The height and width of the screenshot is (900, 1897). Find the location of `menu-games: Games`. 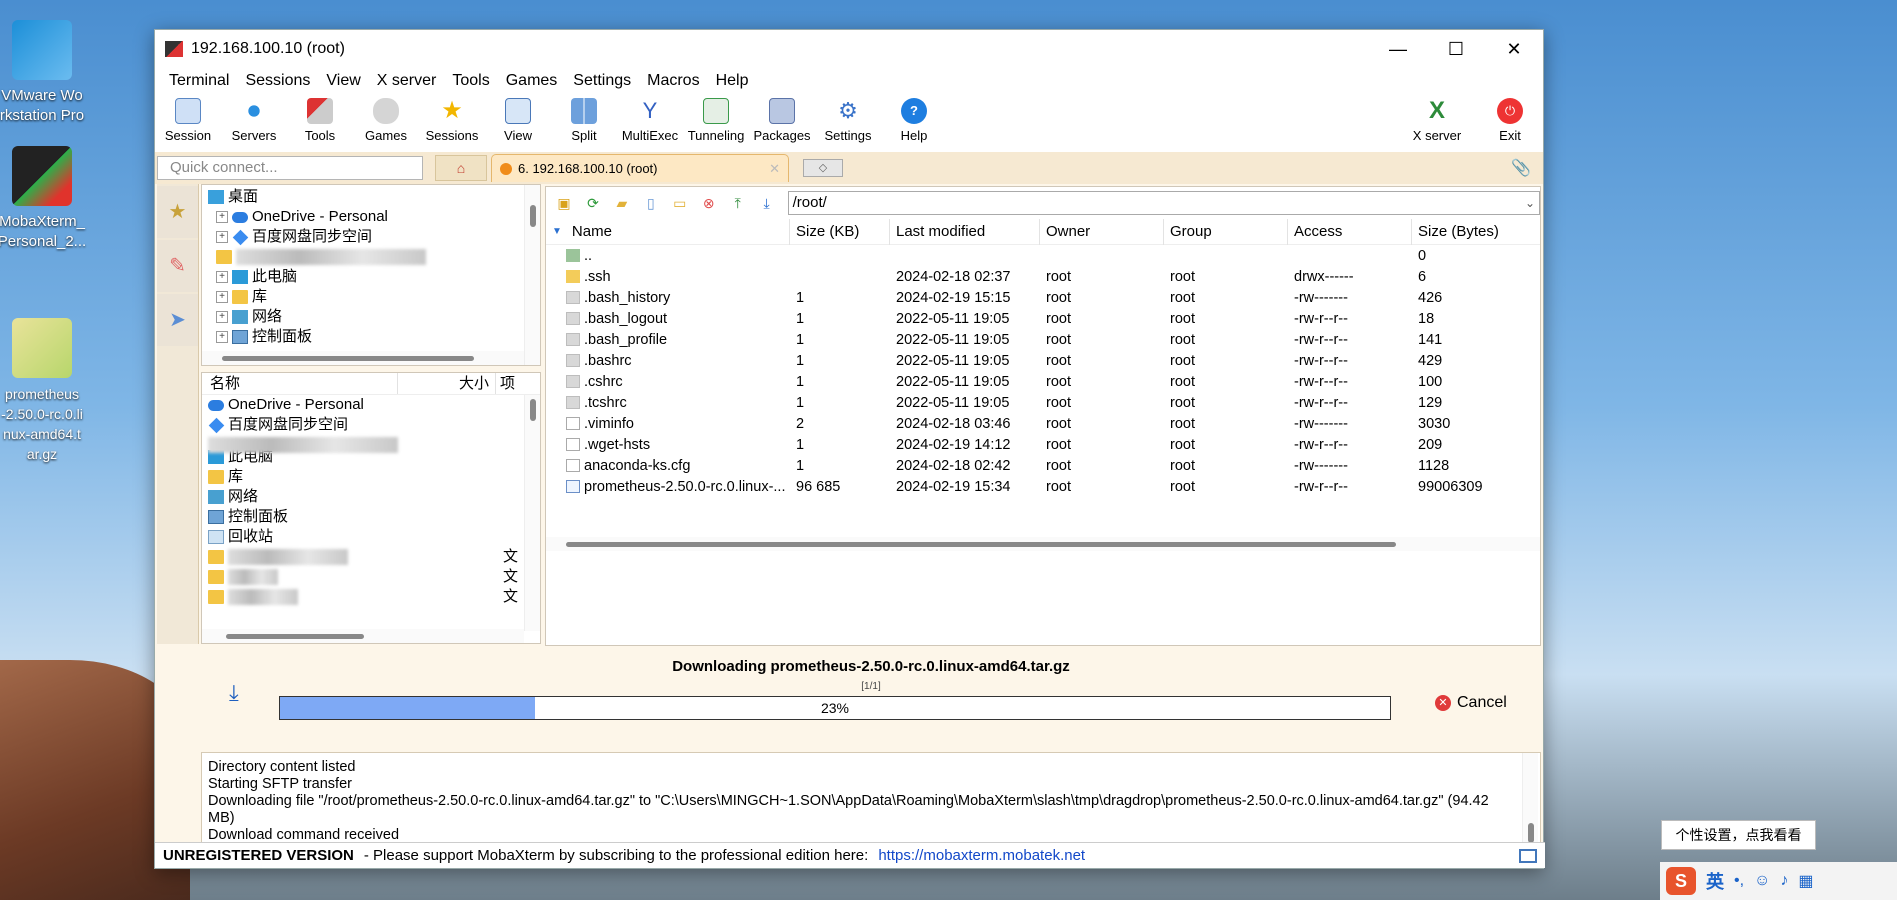

menu-games: Games is located at coordinates (532, 81).